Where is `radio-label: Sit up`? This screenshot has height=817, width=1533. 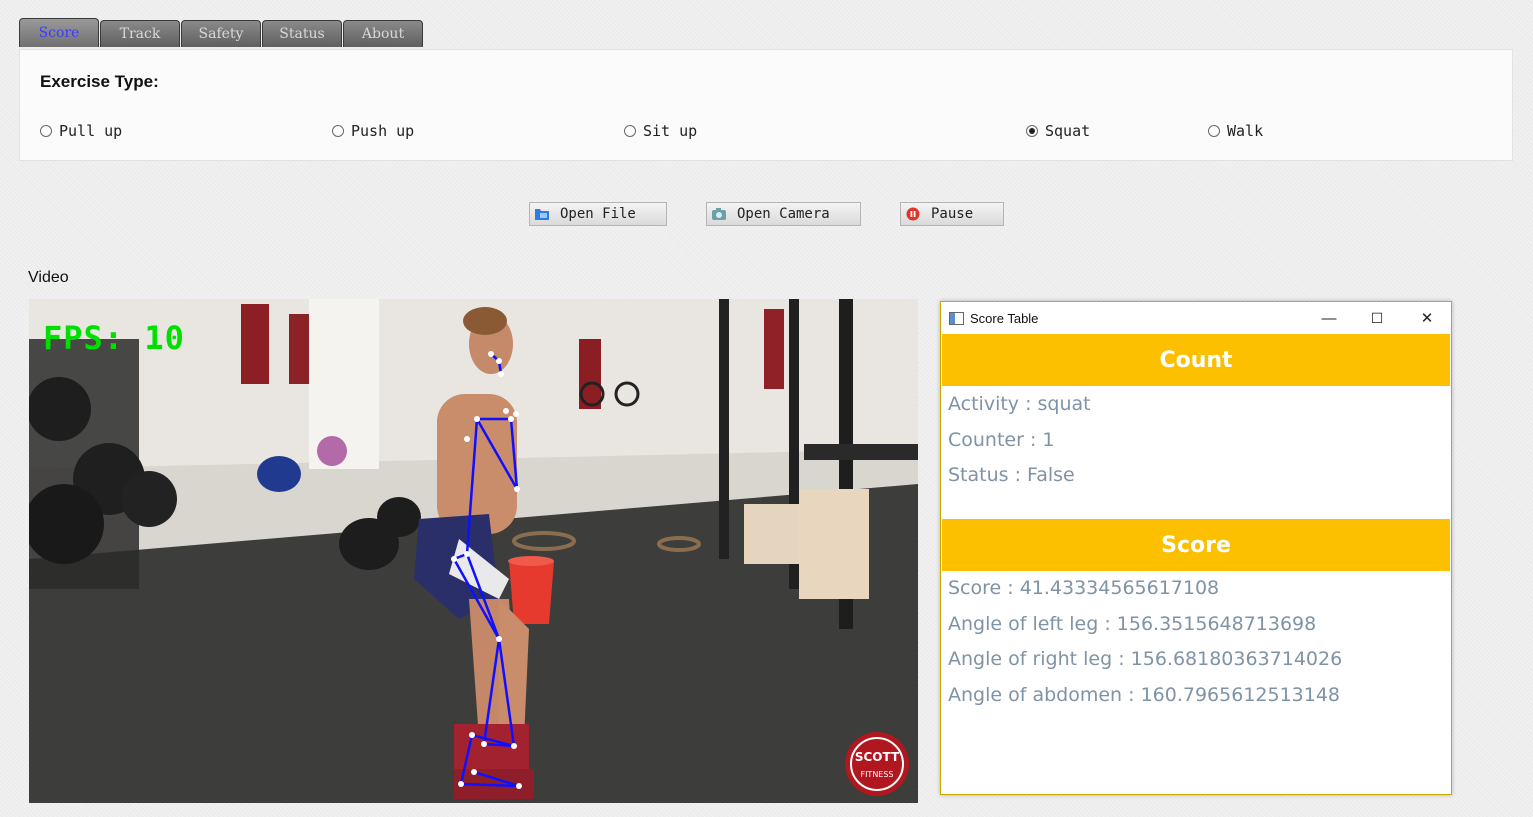
radio-label: Sit up is located at coordinates (670, 131).